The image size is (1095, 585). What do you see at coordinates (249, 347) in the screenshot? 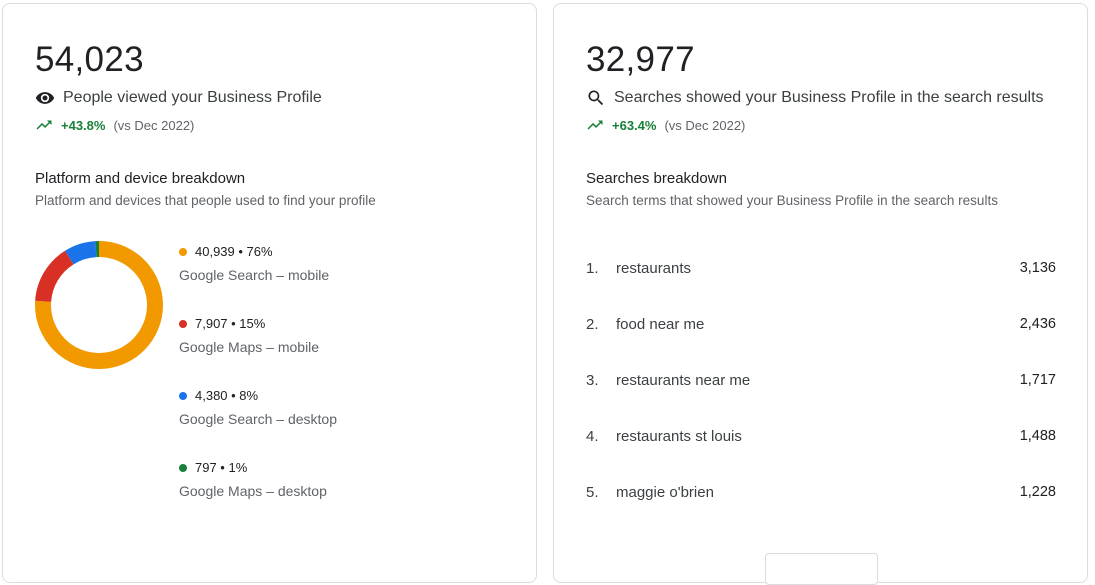
I see `legend-label: Google Maps – mobile` at bounding box center [249, 347].